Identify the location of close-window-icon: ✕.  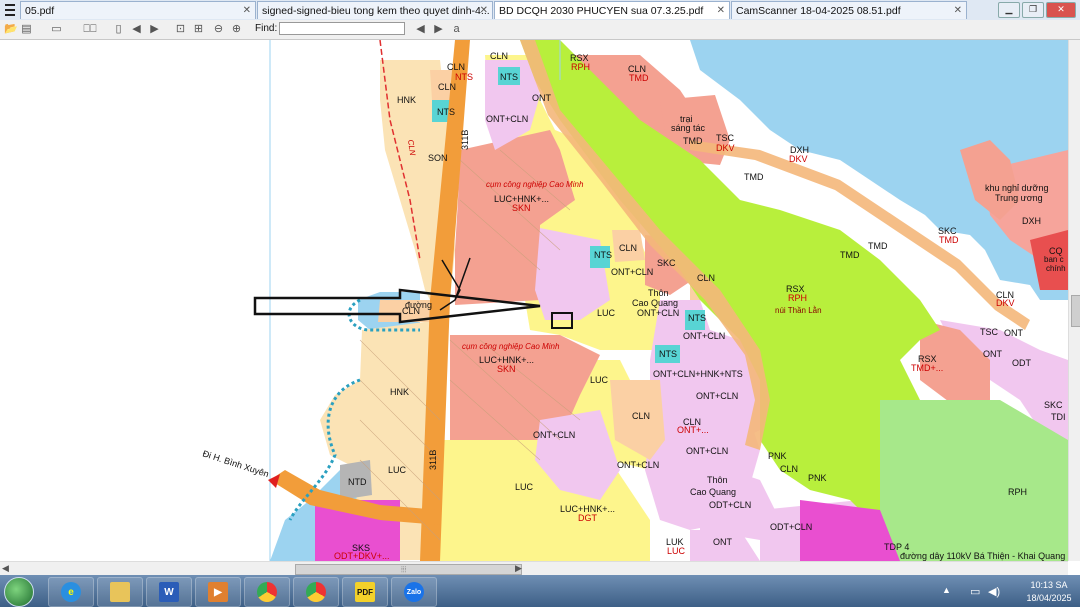
(1061, 10).